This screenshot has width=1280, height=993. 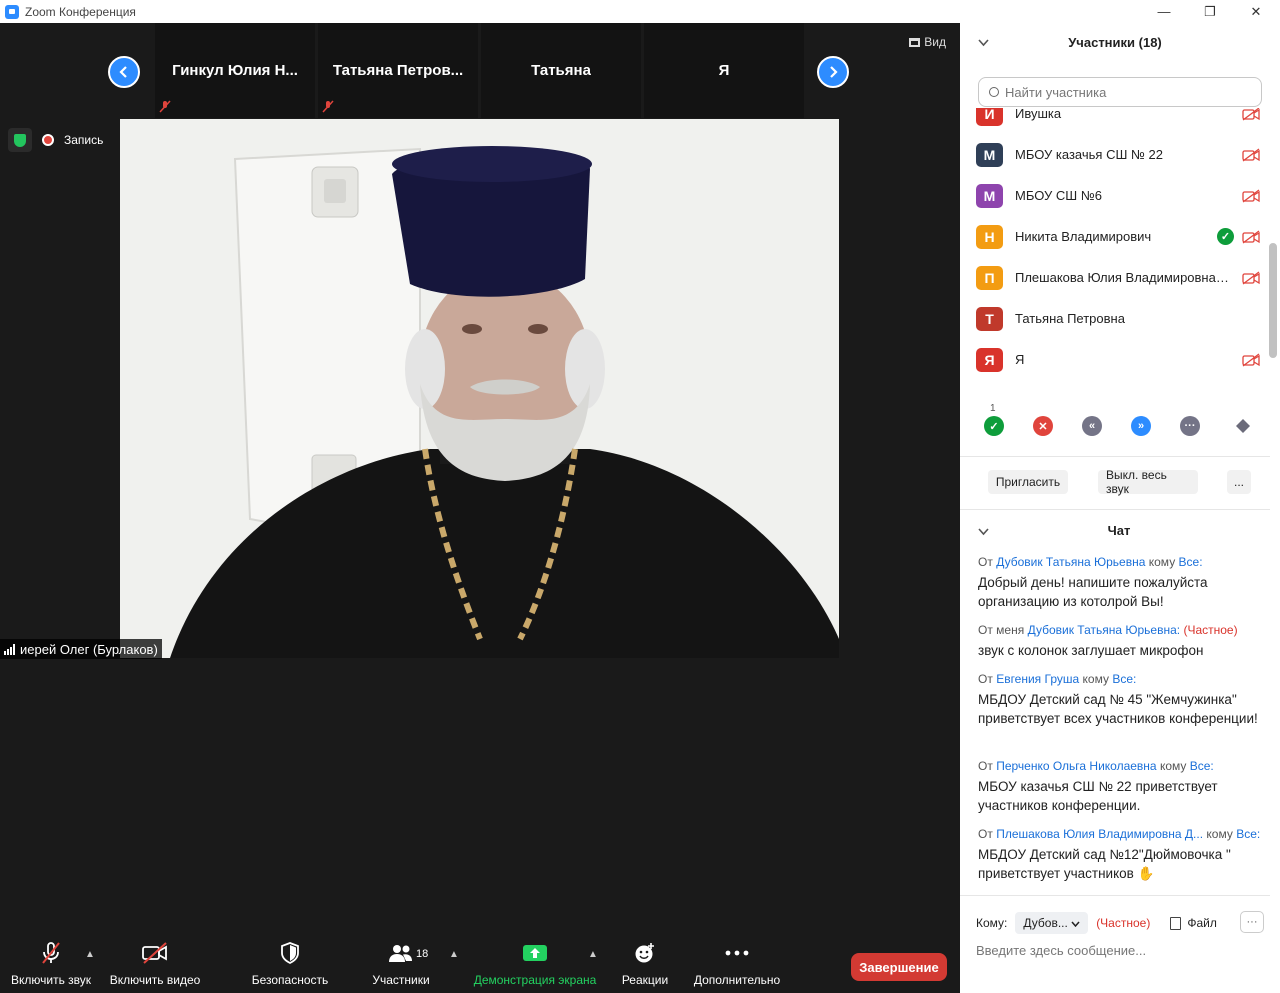 I want to click on participant-name: МБОУ казачья СШ № 22, so click(x=1089, y=154).